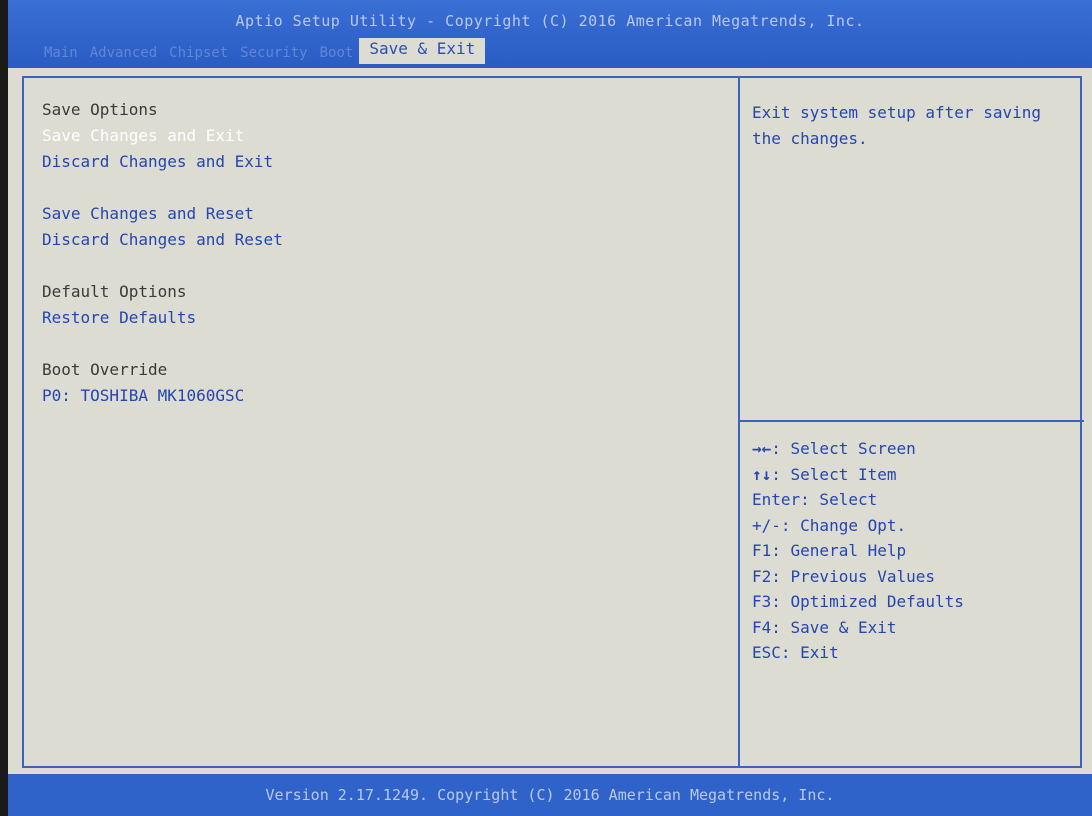 The height and width of the screenshot is (816, 1092). What do you see at coordinates (61, 54) in the screenshot?
I see `tab-main: Main` at bounding box center [61, 54].